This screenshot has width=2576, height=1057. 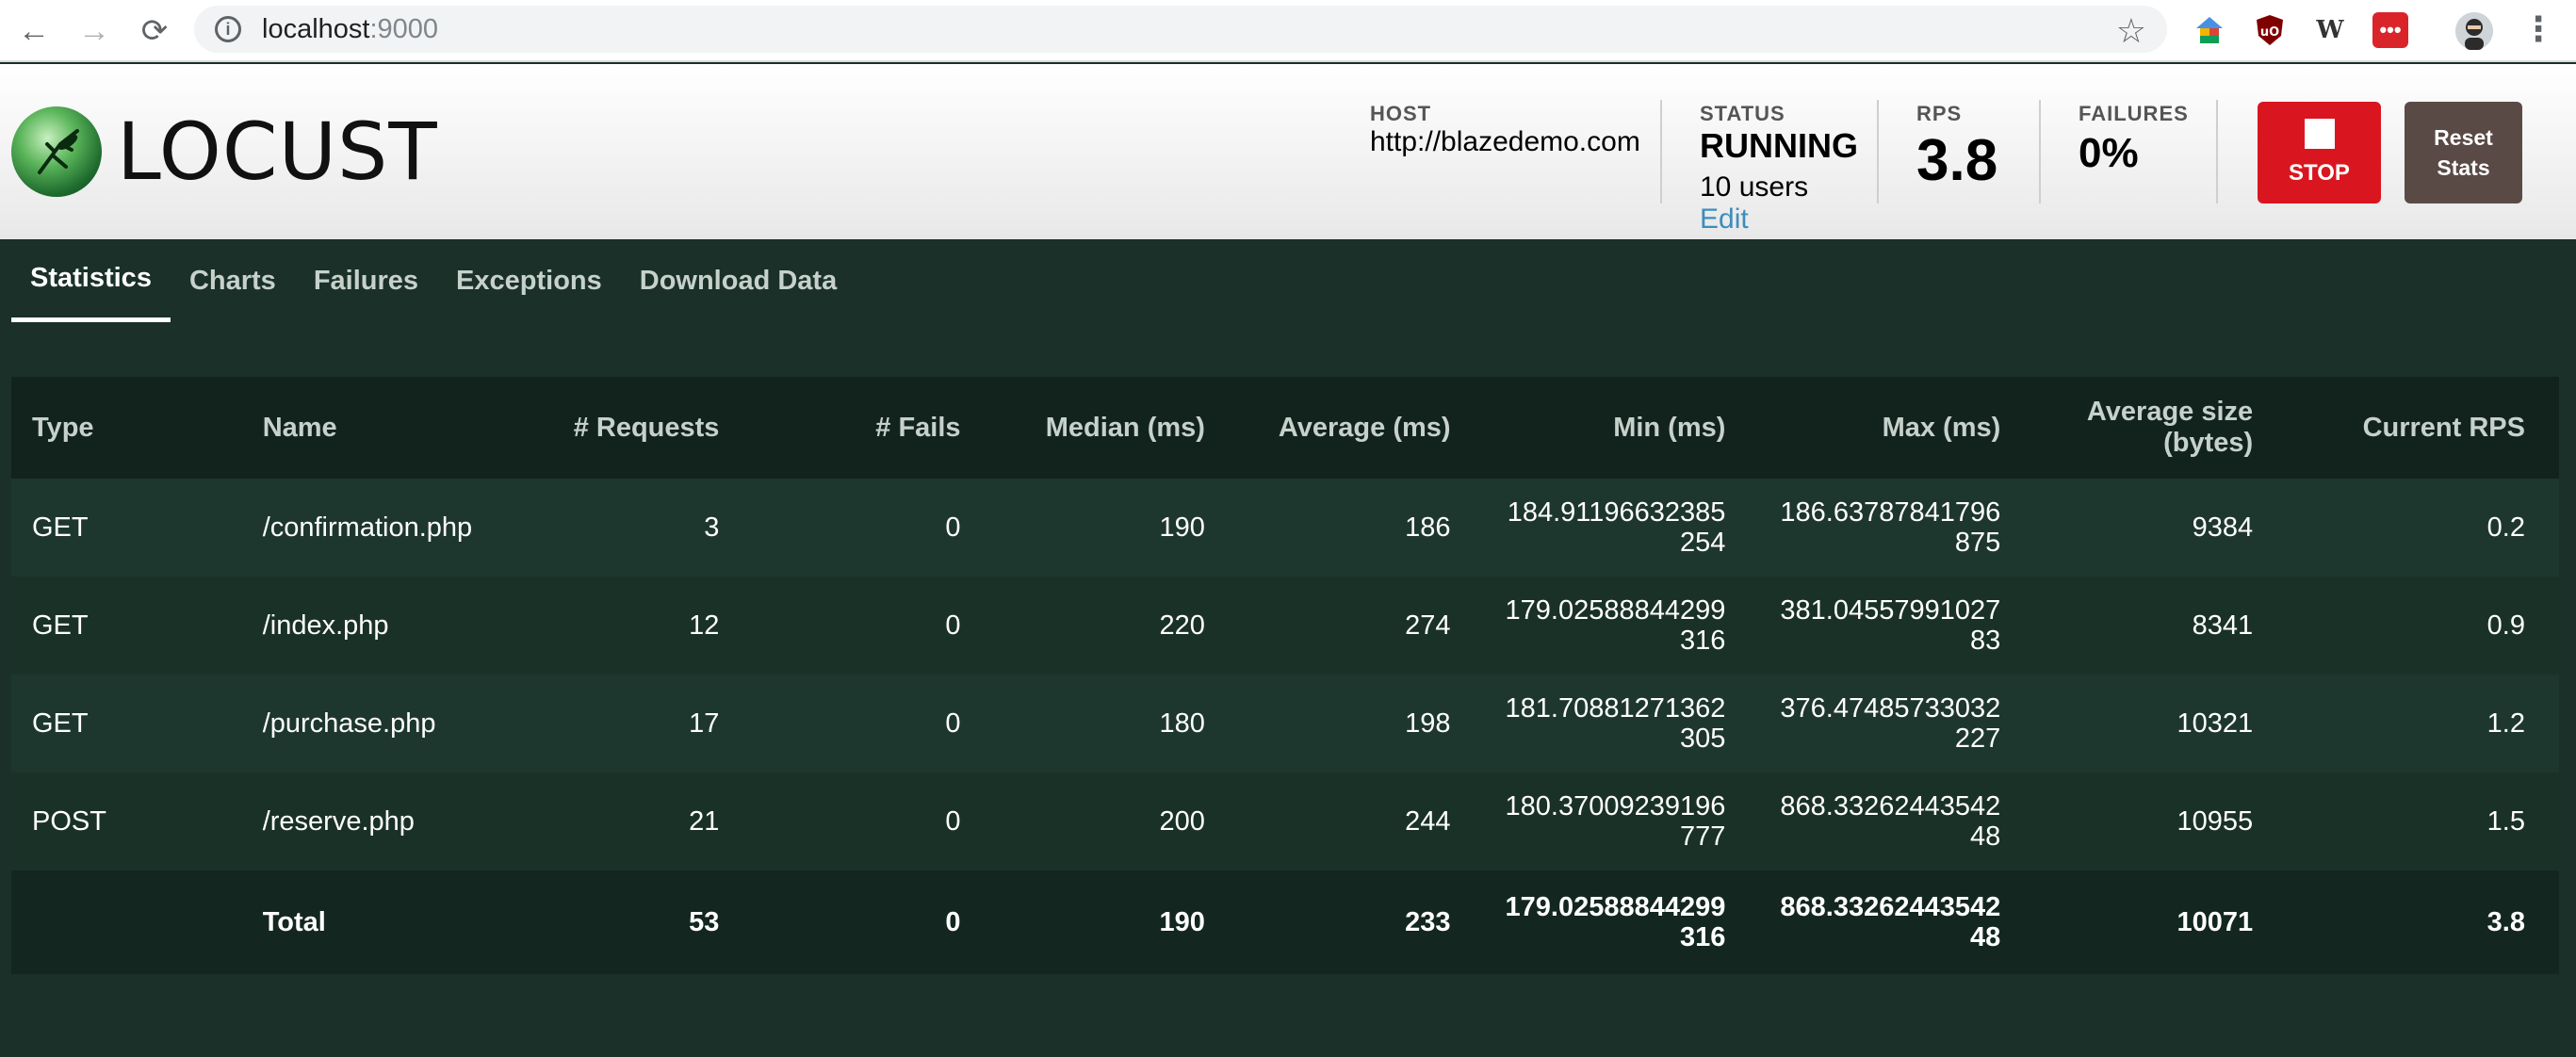 What do you see at coordinates (1180, 29) in the screenshot?
I see `address-bar: i localhost:9000 ☆` at bounding box center [1180, 29].